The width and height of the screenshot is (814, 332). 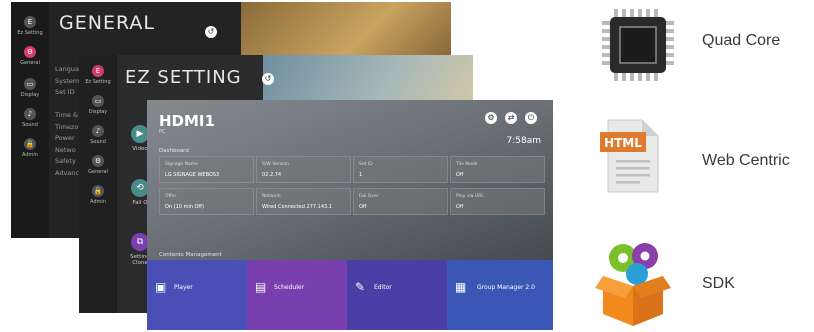 I want to click on input-subtitle: PC, so click(x=162, y=132).